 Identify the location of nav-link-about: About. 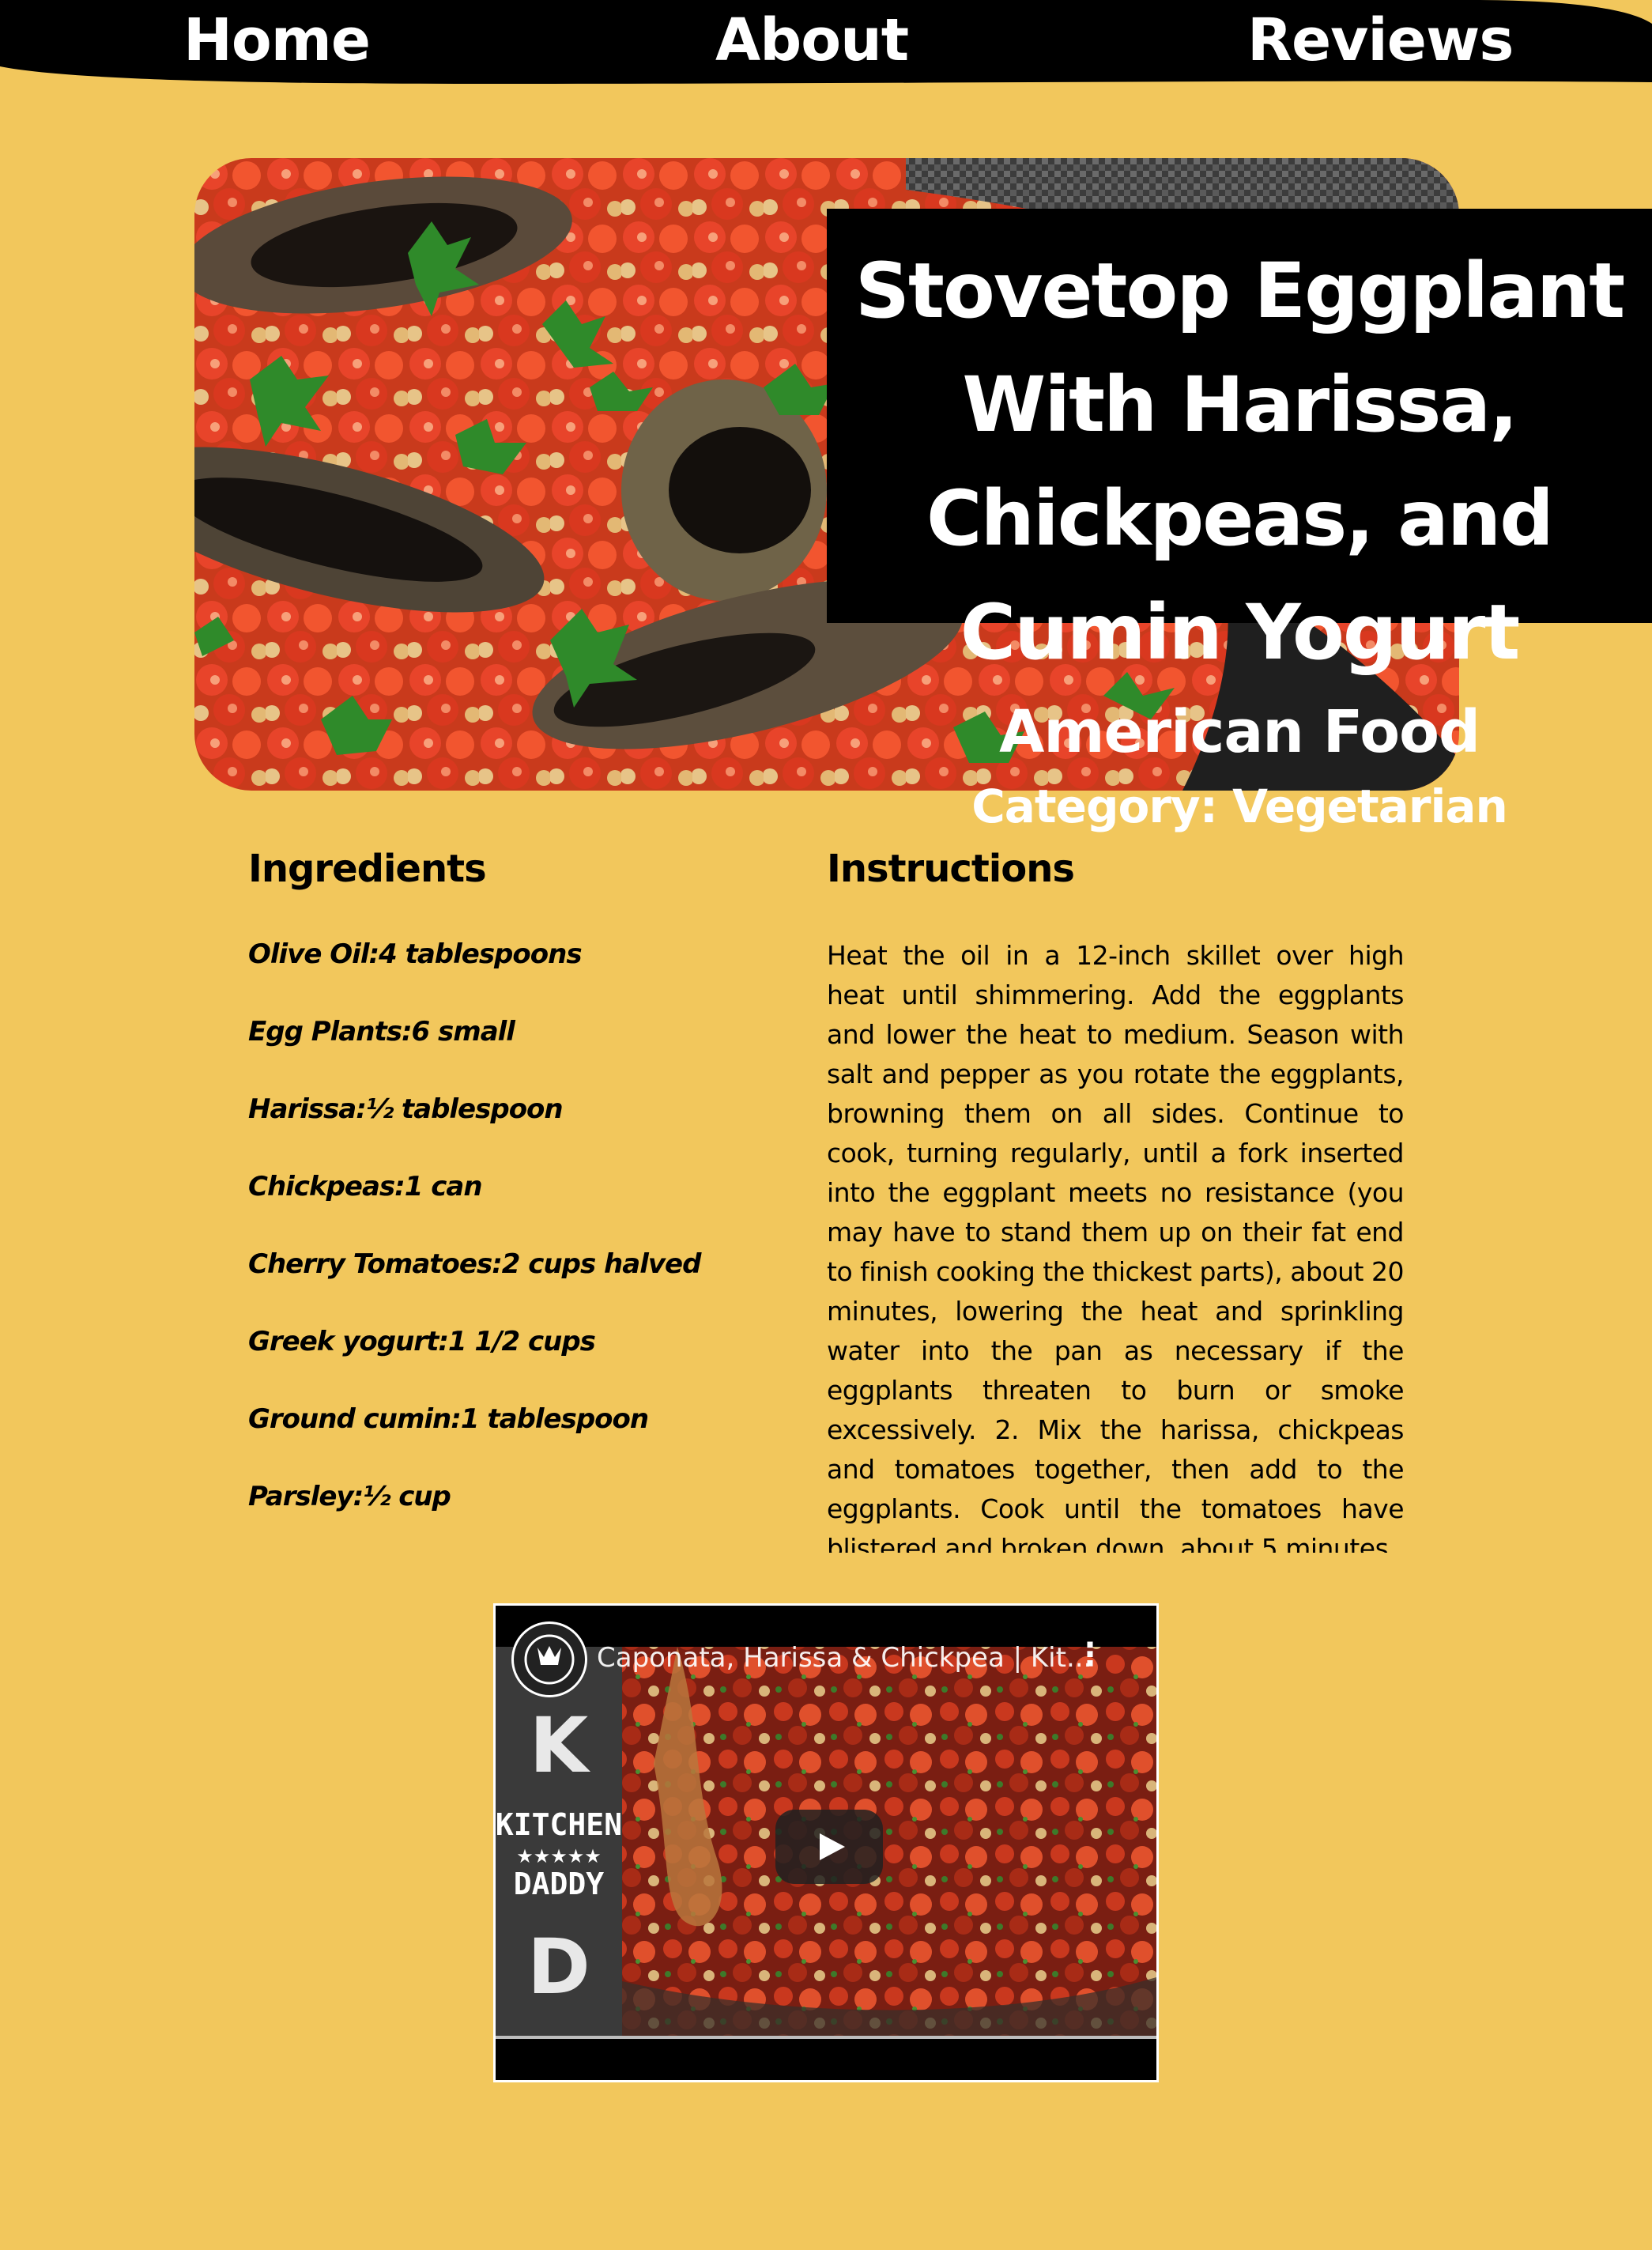
(812, 40).